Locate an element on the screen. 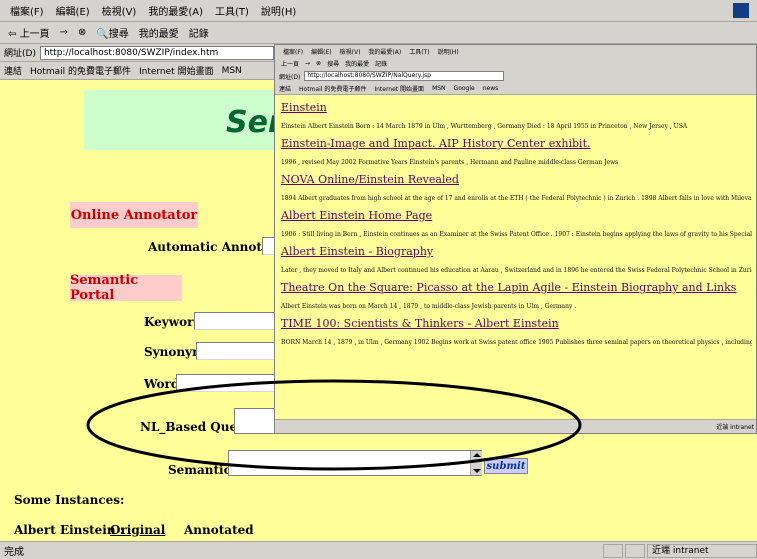 The height and width of the screenshot is (559, 757). popup-address-input: http://localhost:8080/SWZIP/NalQuery.jsp is located at coordinates (404, 76).